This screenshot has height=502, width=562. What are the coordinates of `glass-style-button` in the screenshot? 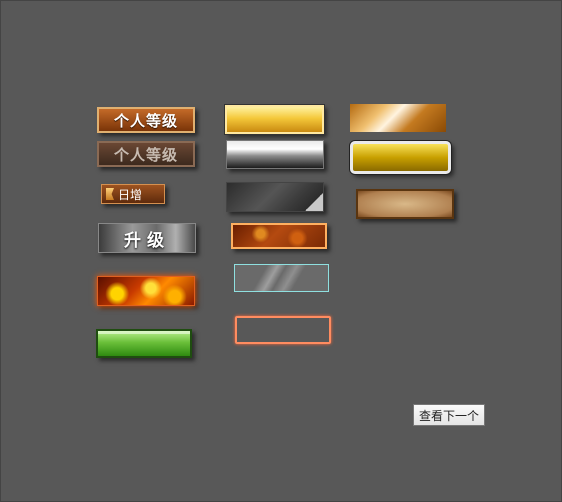 It's located at (281, 278).